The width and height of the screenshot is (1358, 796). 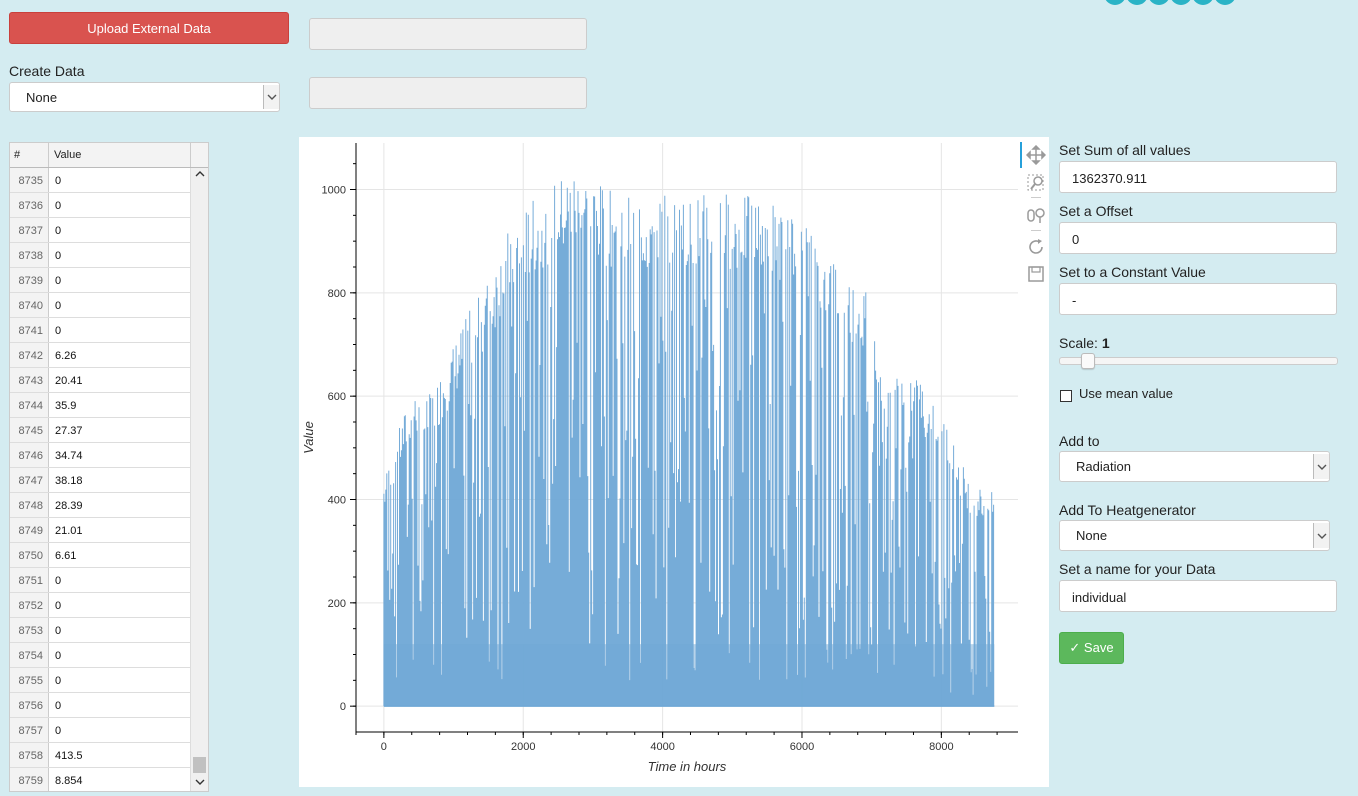 What do you see at coordinates (1092, 535) in the screenshot?
I see `heatgenerator-value: None` at bounding box center [1092, 535].